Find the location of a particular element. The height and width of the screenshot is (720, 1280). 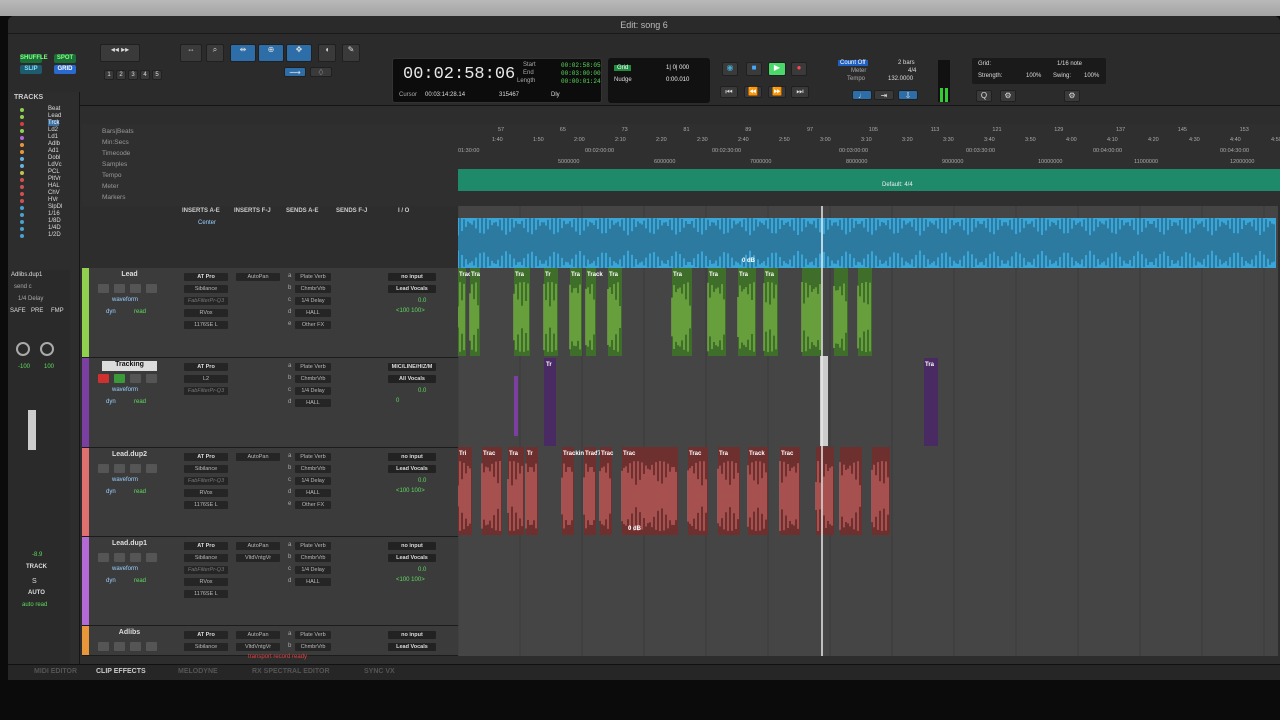

stop-button: ■ is located at coordinates (754, 69).